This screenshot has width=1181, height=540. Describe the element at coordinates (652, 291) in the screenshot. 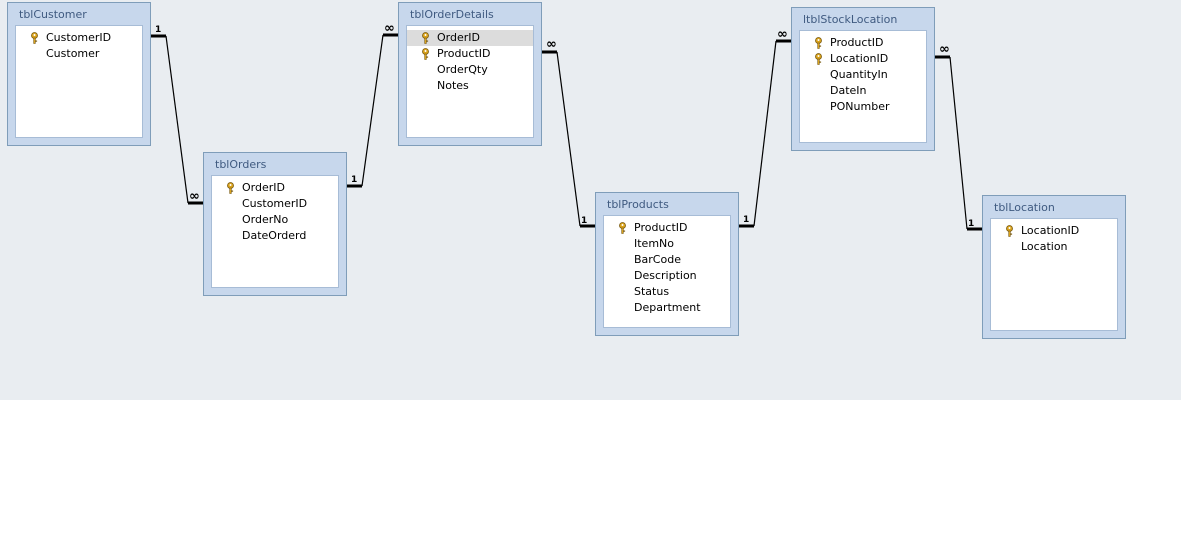

I see `field-name: Status` at that location.